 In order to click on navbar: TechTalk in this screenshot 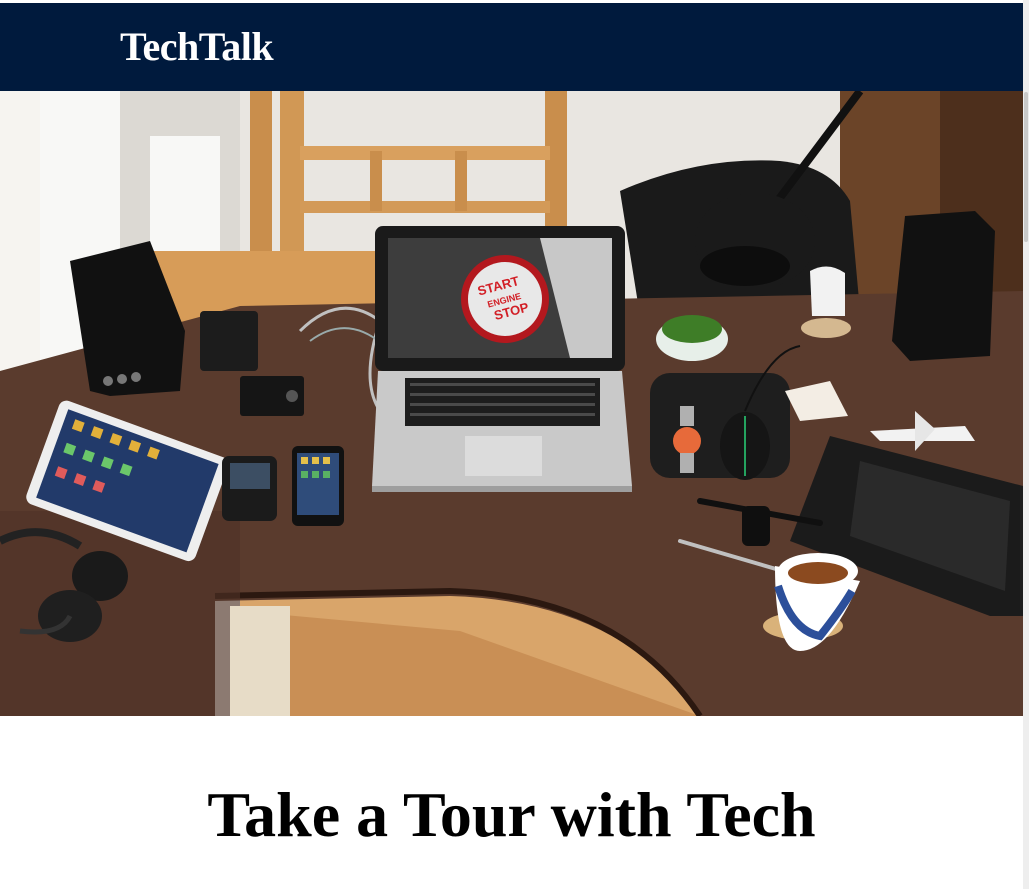, I will do `click(511, 47)`.